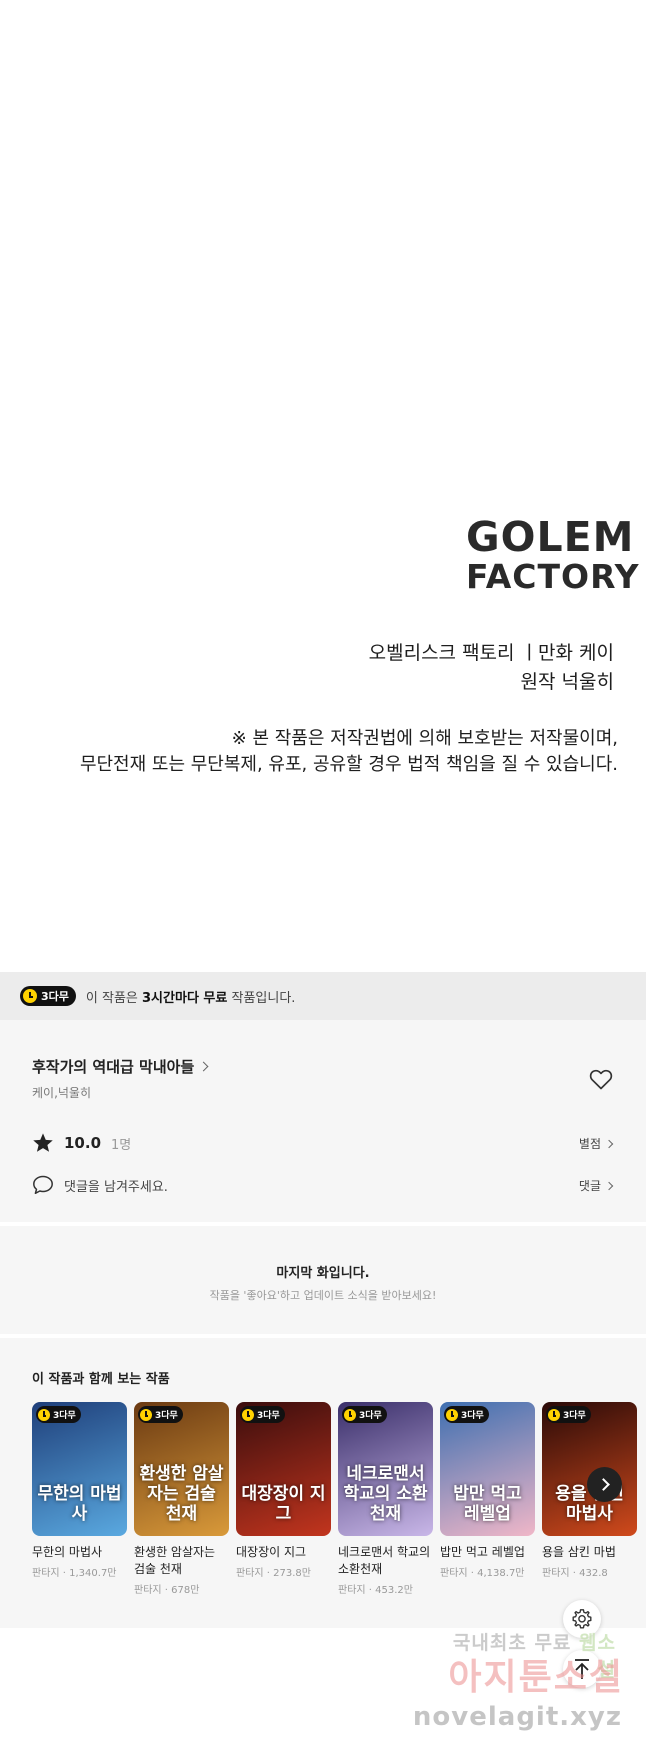  What do you see at coordinates (384, 1560) in the screenshot?
I see `recommendation-title: 네크로맨서 학교의 소환천재` at bounding box center [384, 1560].